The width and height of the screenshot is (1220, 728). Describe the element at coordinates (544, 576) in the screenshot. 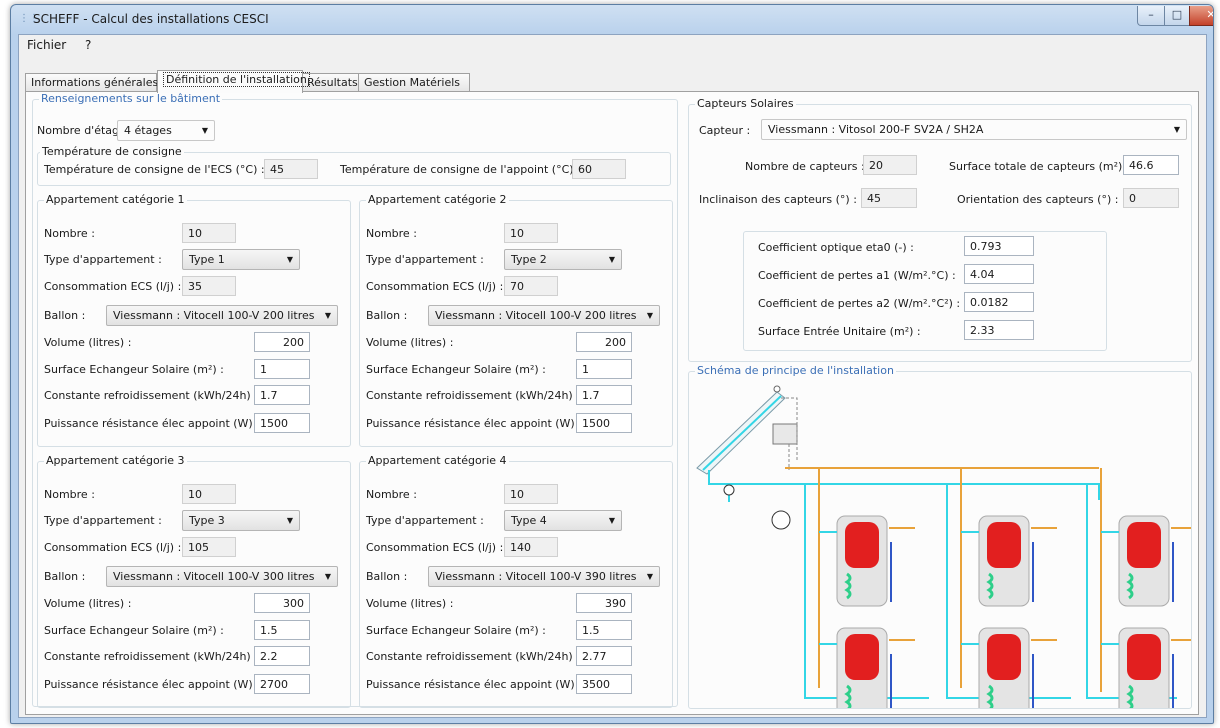

I see `tank-select: Viessmann : Vitocell 100-V 390 litres ▼` at that location.